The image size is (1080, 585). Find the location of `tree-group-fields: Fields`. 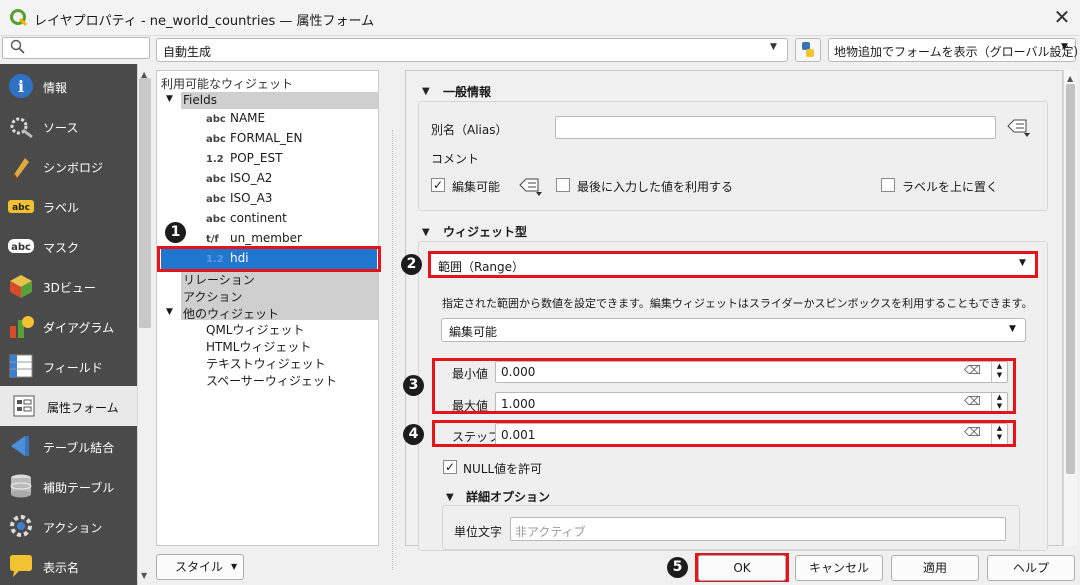

tree-group-fields: Fields is located at coordinates (200, 100).